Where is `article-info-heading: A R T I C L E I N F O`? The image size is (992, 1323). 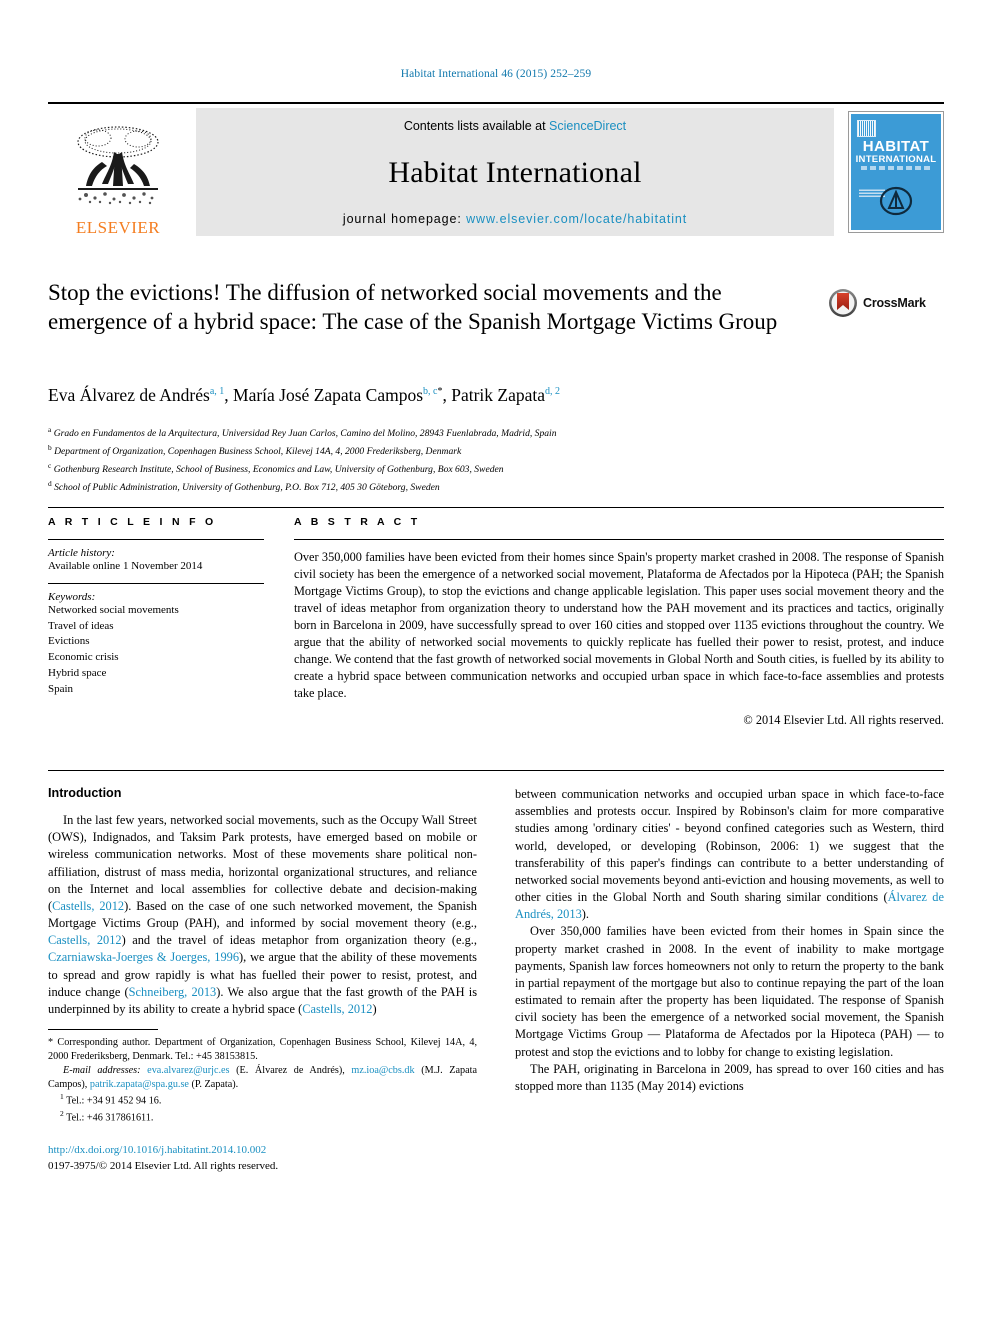
article-info-heading: A R T I C L E I N F O is located at coordinates (132, 522).